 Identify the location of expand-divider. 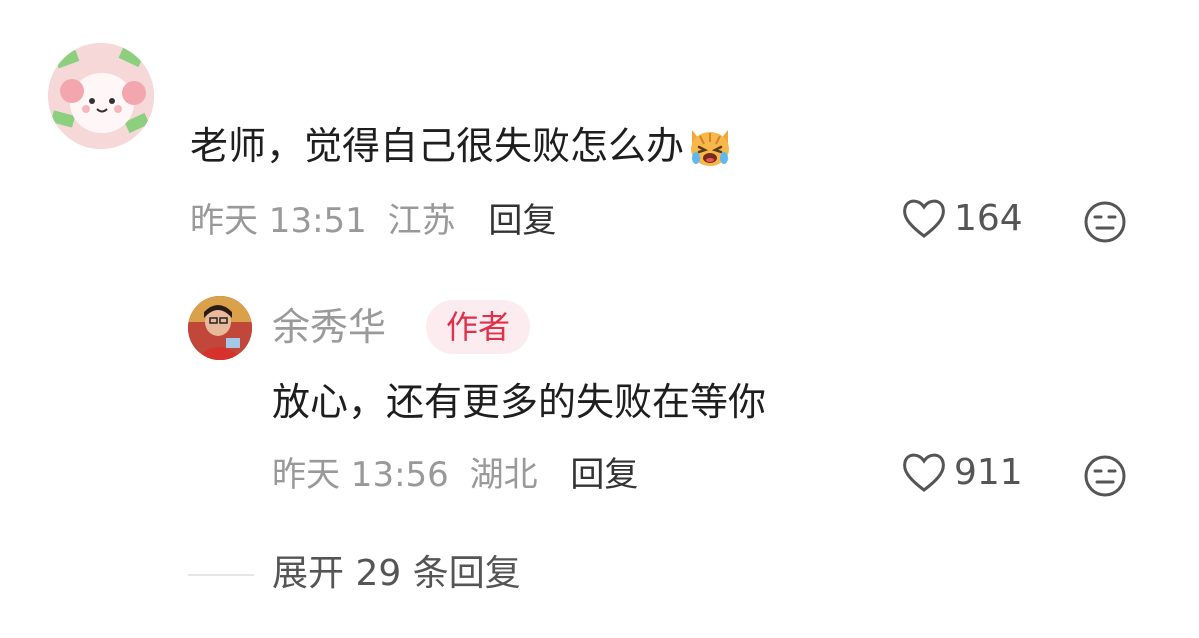
(221, 575).